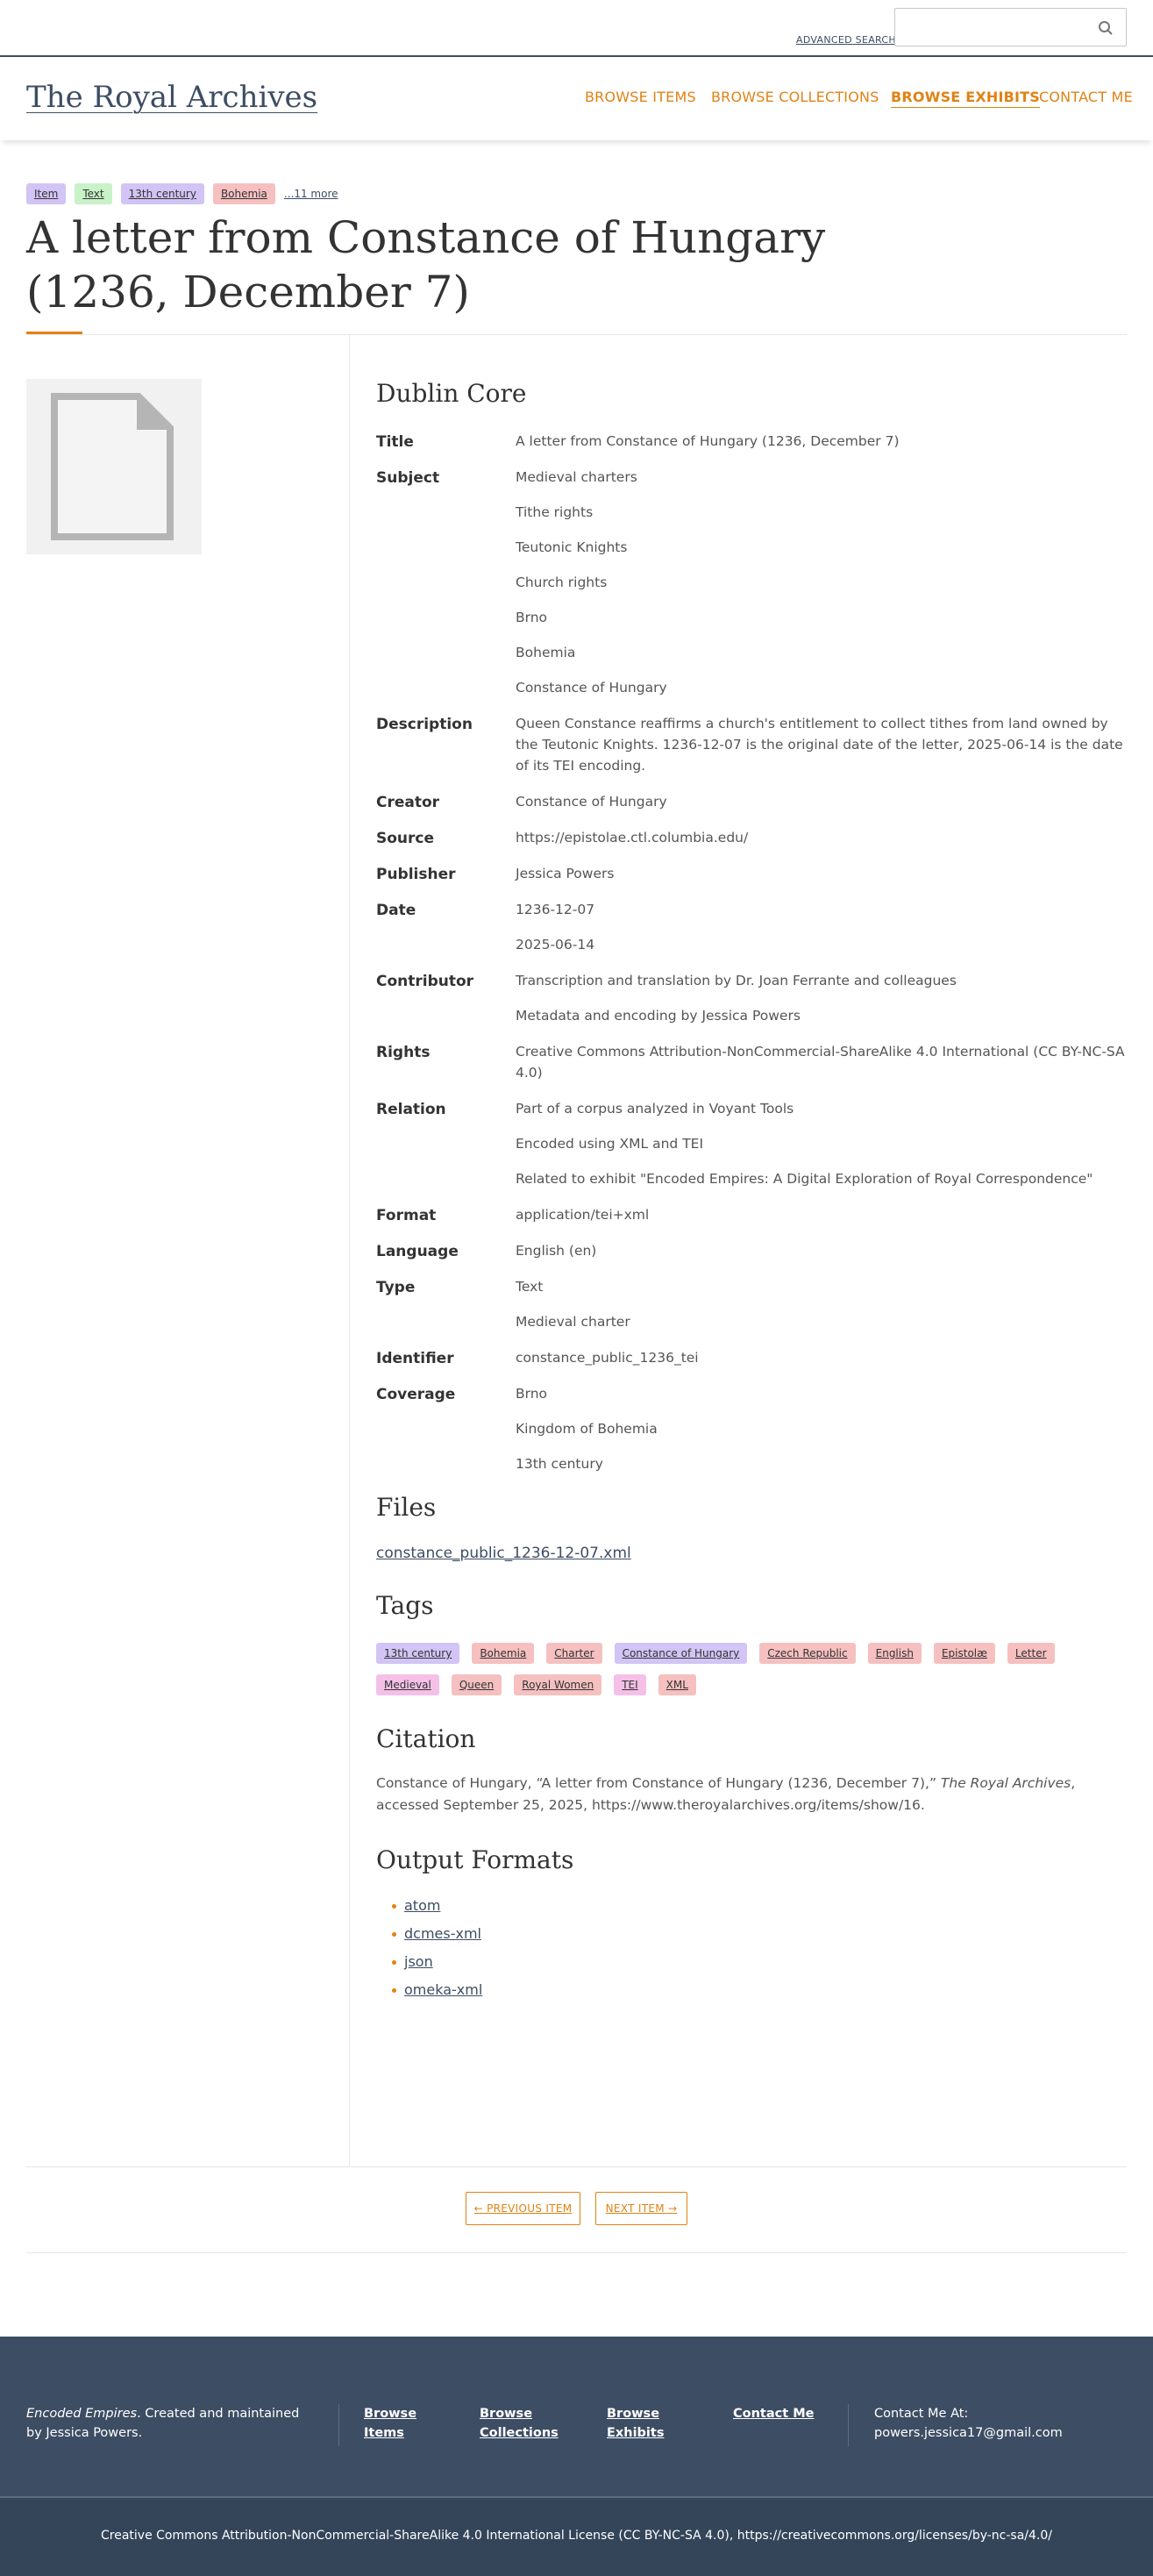 The width and height of the screenshot is (1153, 2576). What do you see at coordinates (442, 1934) in the screenshot?
I see `output-format-link: dcmes-xml` at bounding box center [442, 1934].